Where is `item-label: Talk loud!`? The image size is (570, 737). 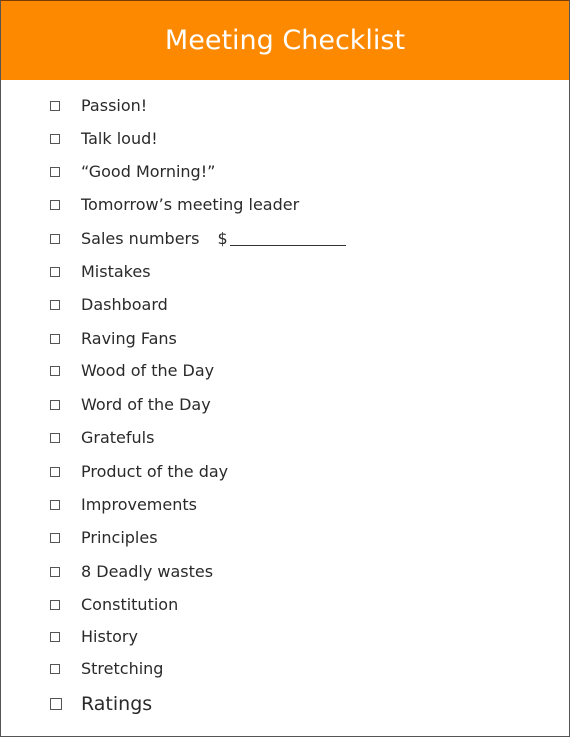
item-label: Talk loud! is located at coordinates (119, 138).